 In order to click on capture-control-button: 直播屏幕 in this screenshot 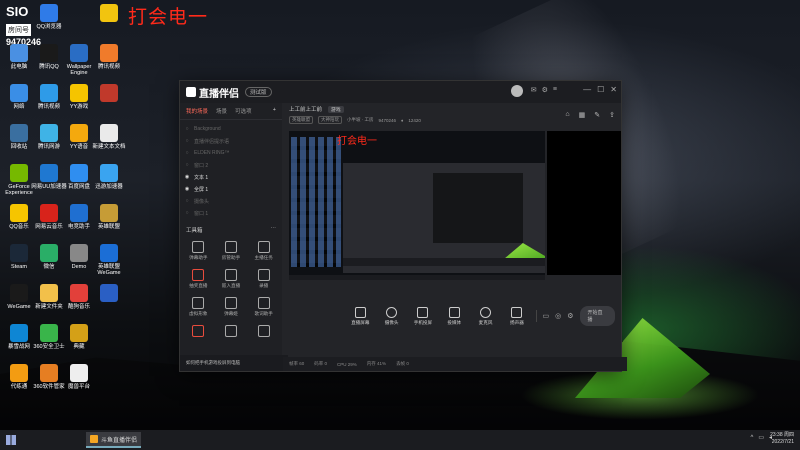, I will do `click(360, 316)`.